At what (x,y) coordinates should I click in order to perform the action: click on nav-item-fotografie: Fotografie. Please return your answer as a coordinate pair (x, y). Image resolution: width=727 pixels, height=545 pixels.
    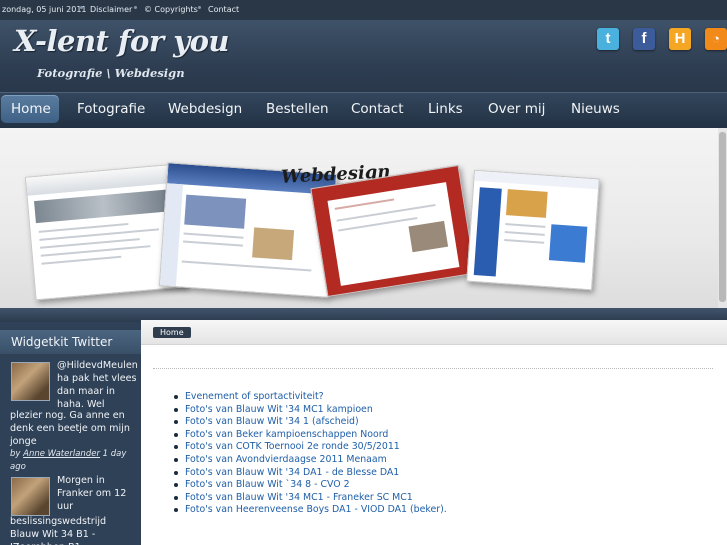
    Looking at the image, I should click on (111, 109).